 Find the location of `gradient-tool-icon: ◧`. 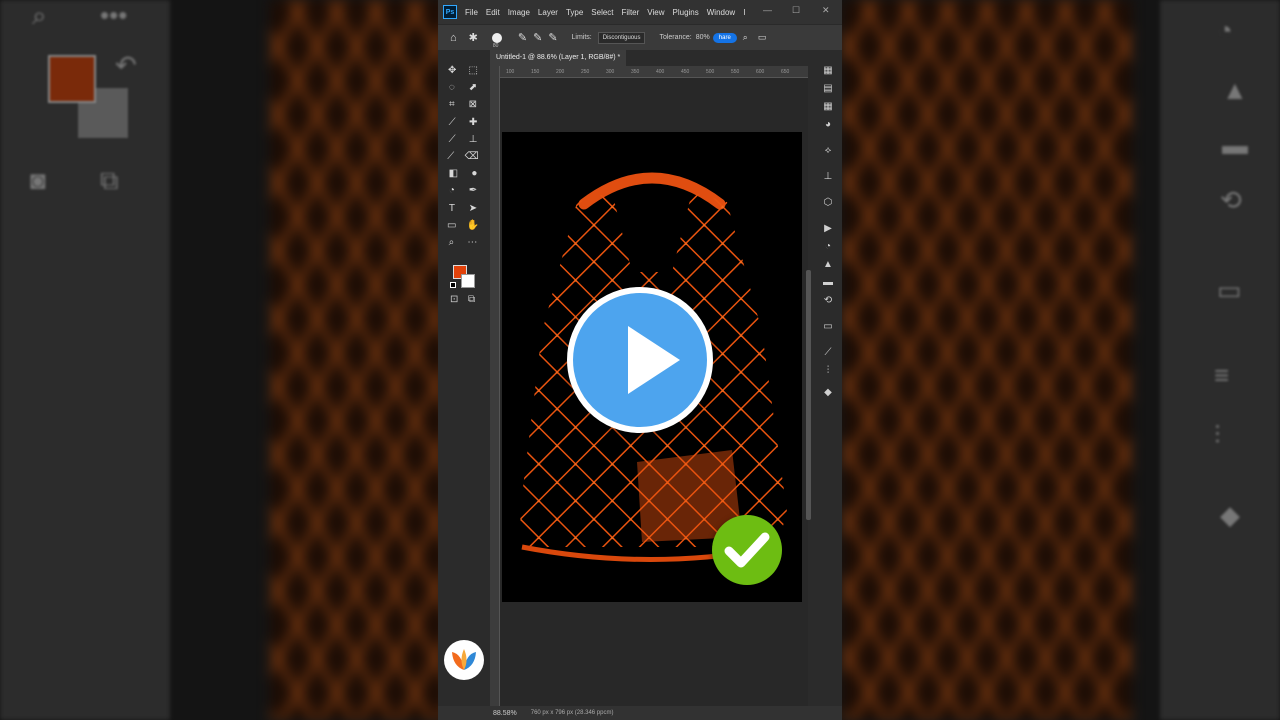

gradient-tool-icon: ◧ is located at coordinates (453, 173).